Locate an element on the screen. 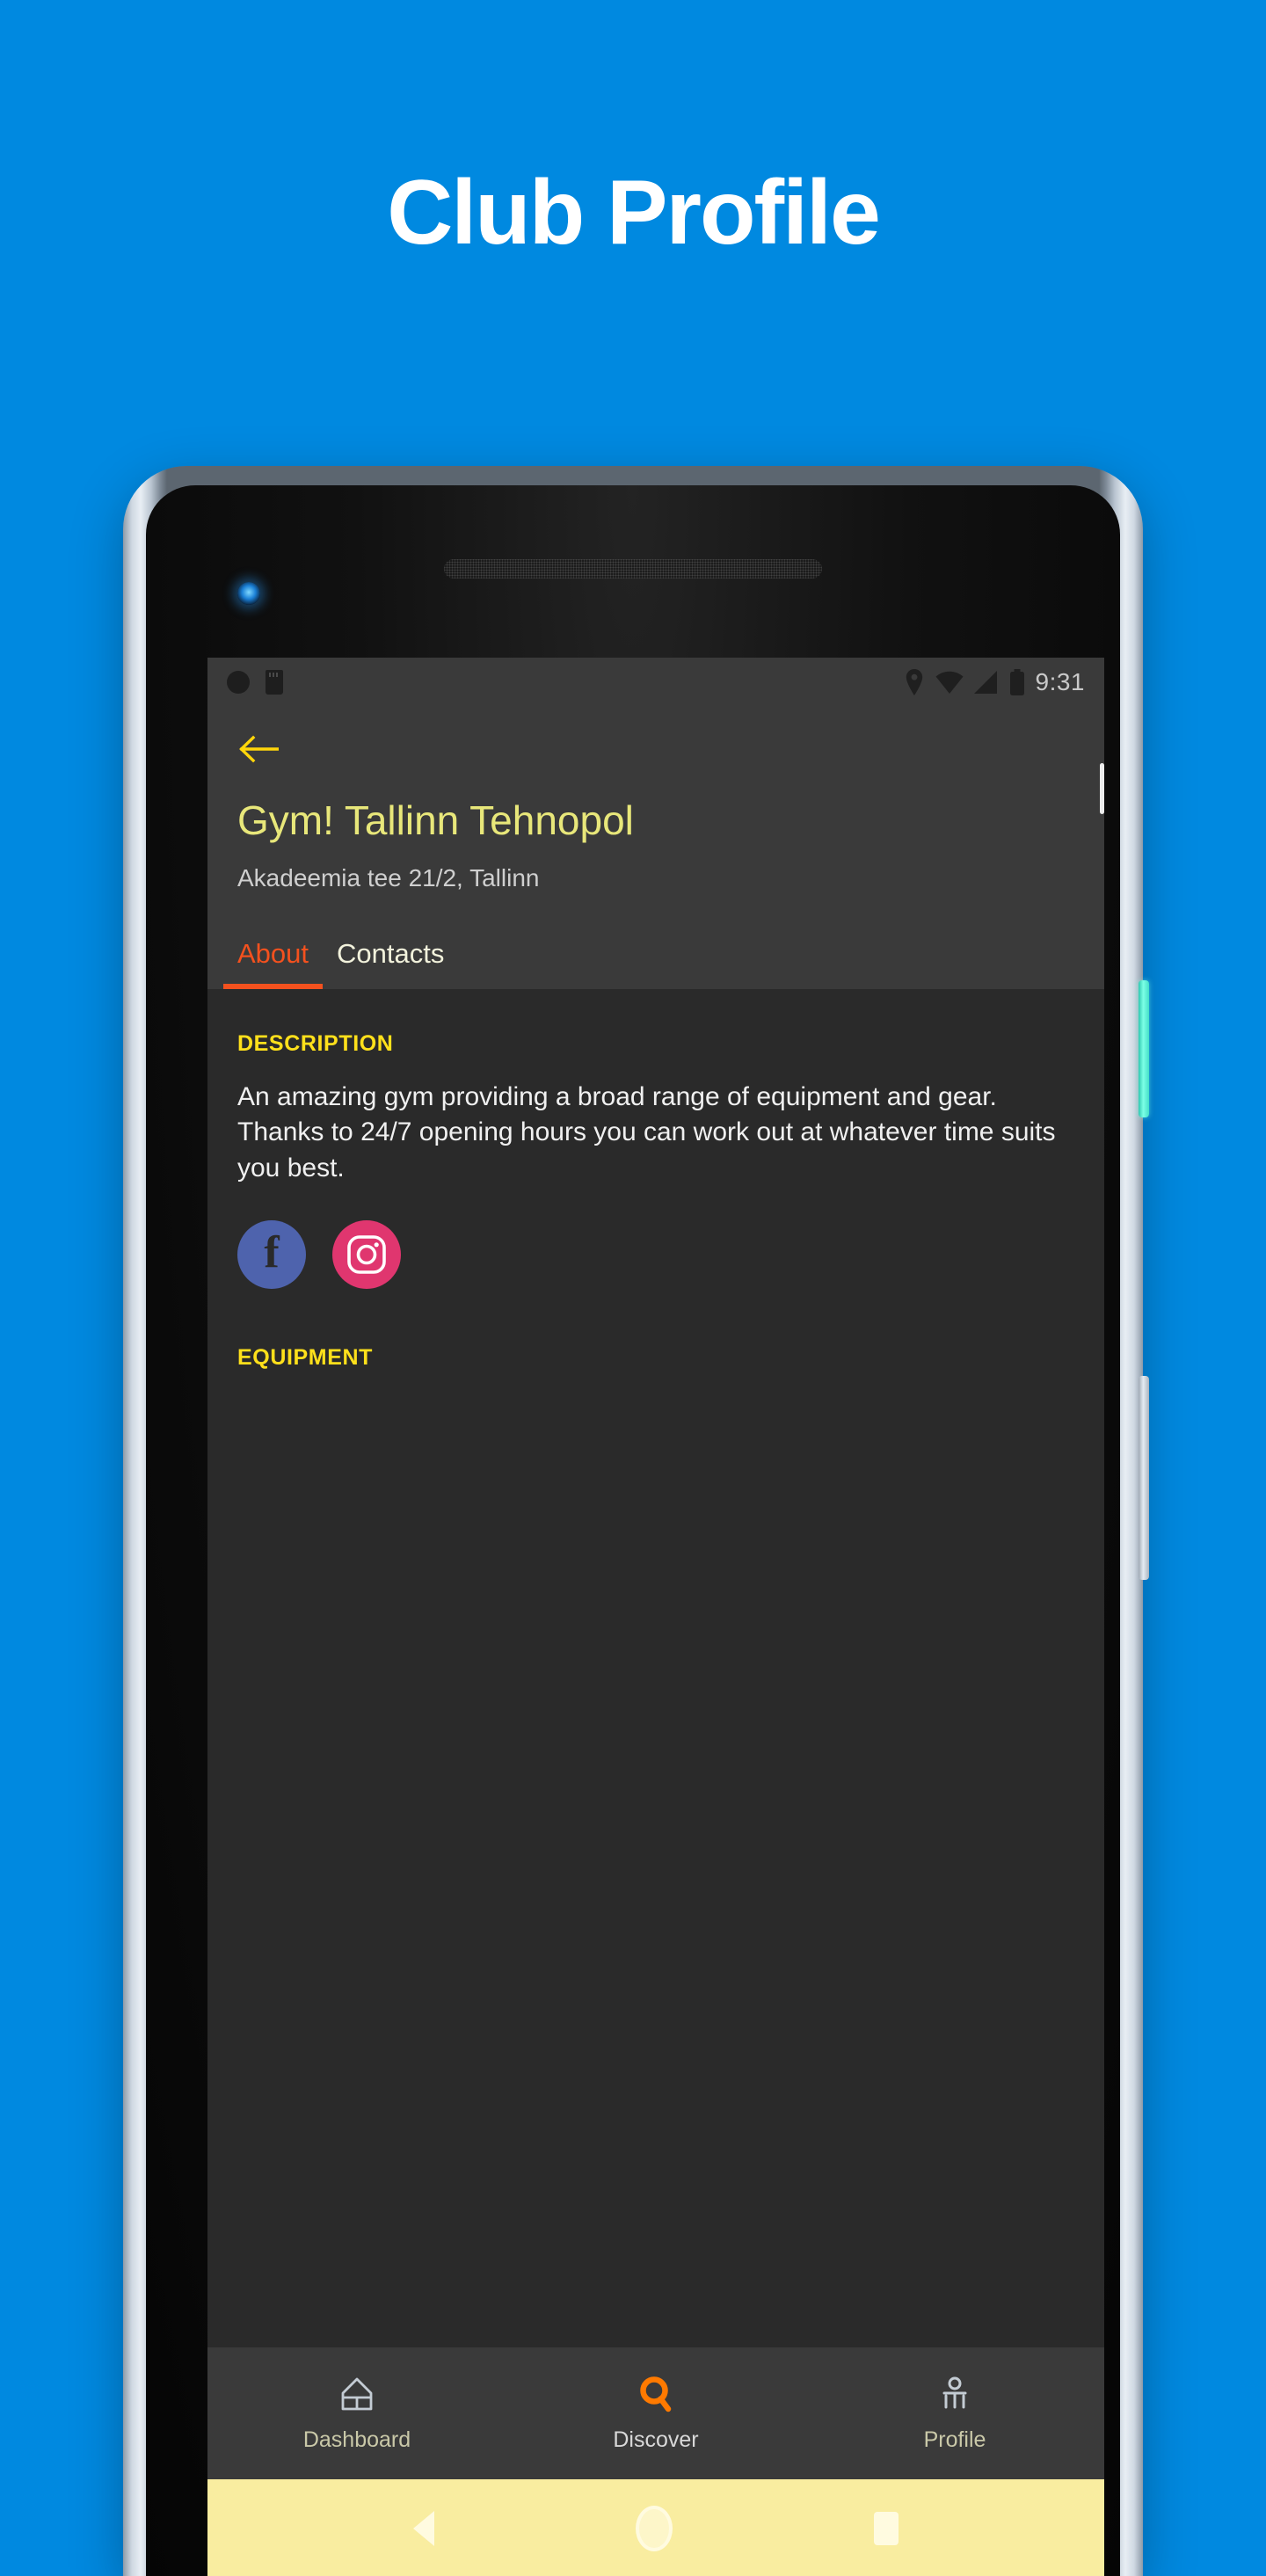 This screenshot has height=2576, width=1266. tab-about-label: About is located at coordinates (273, 953).